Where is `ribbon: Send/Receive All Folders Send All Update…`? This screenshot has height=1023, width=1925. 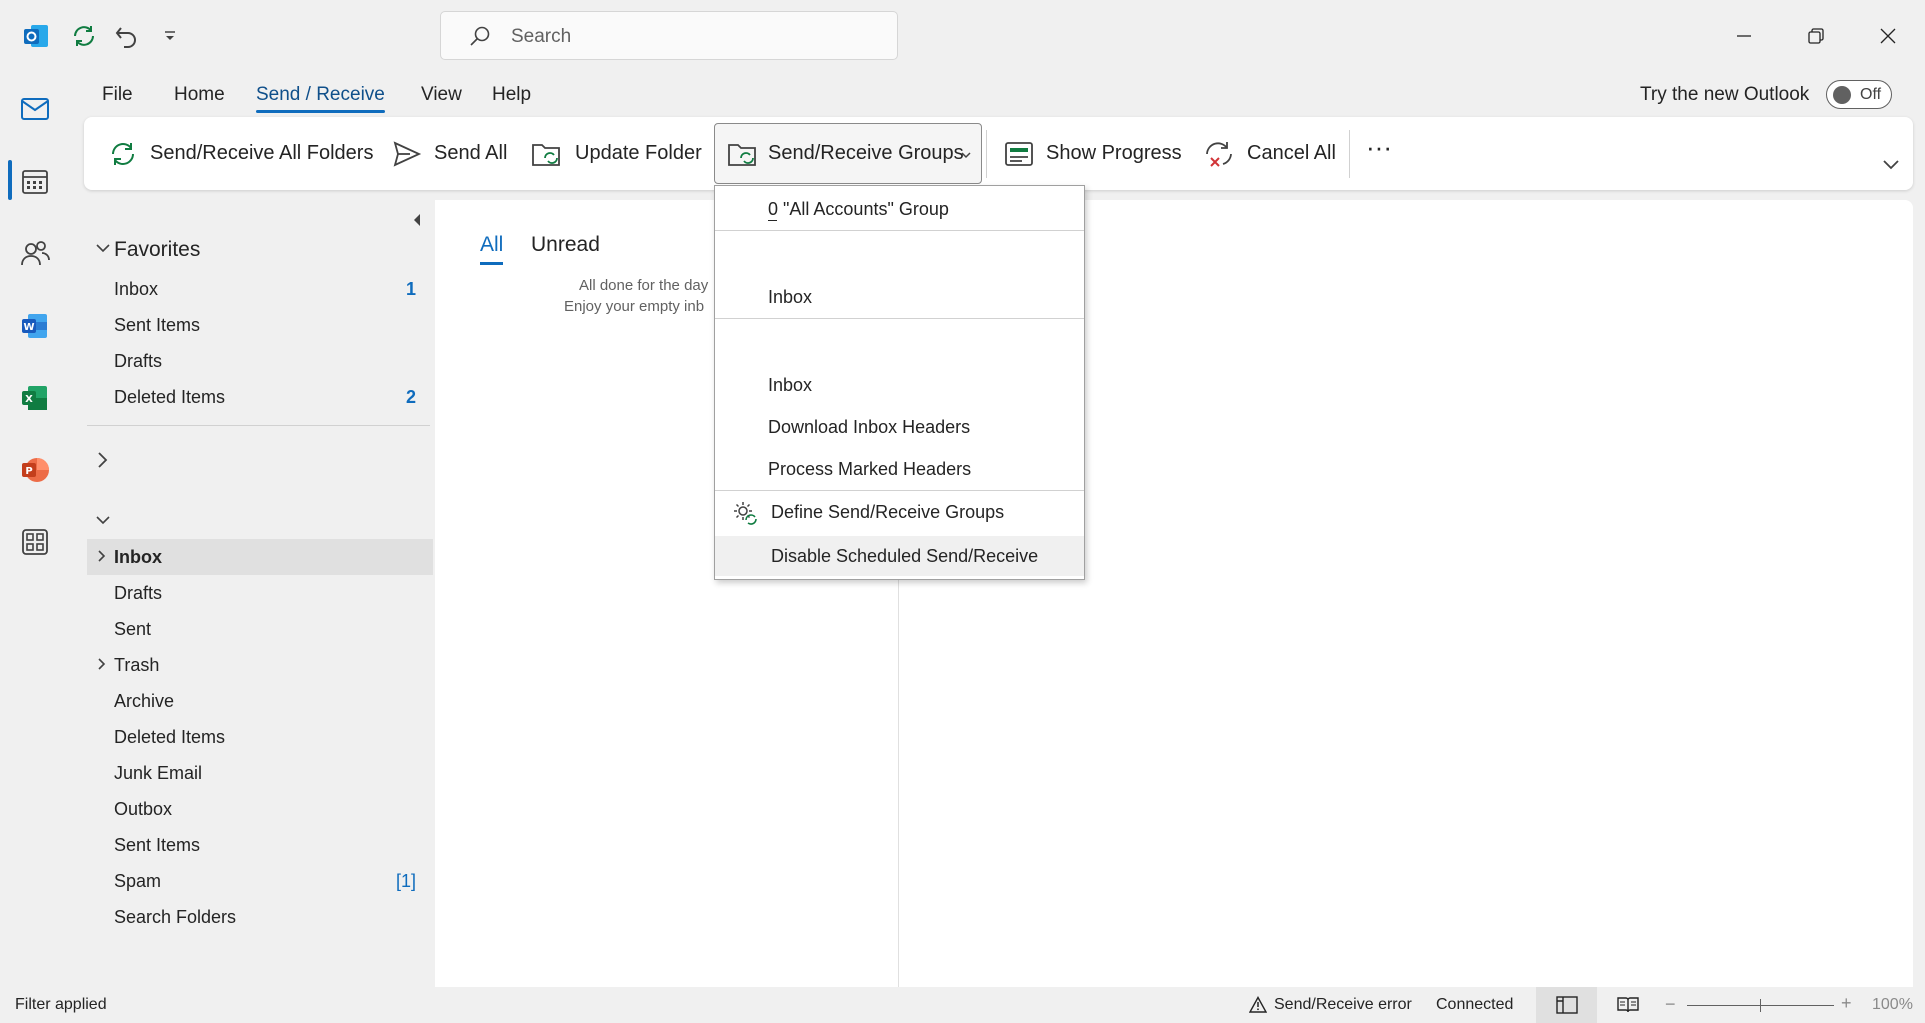 ribbon: Send/Receive All Folders Send All Update… is located at coordinates (998, 153).